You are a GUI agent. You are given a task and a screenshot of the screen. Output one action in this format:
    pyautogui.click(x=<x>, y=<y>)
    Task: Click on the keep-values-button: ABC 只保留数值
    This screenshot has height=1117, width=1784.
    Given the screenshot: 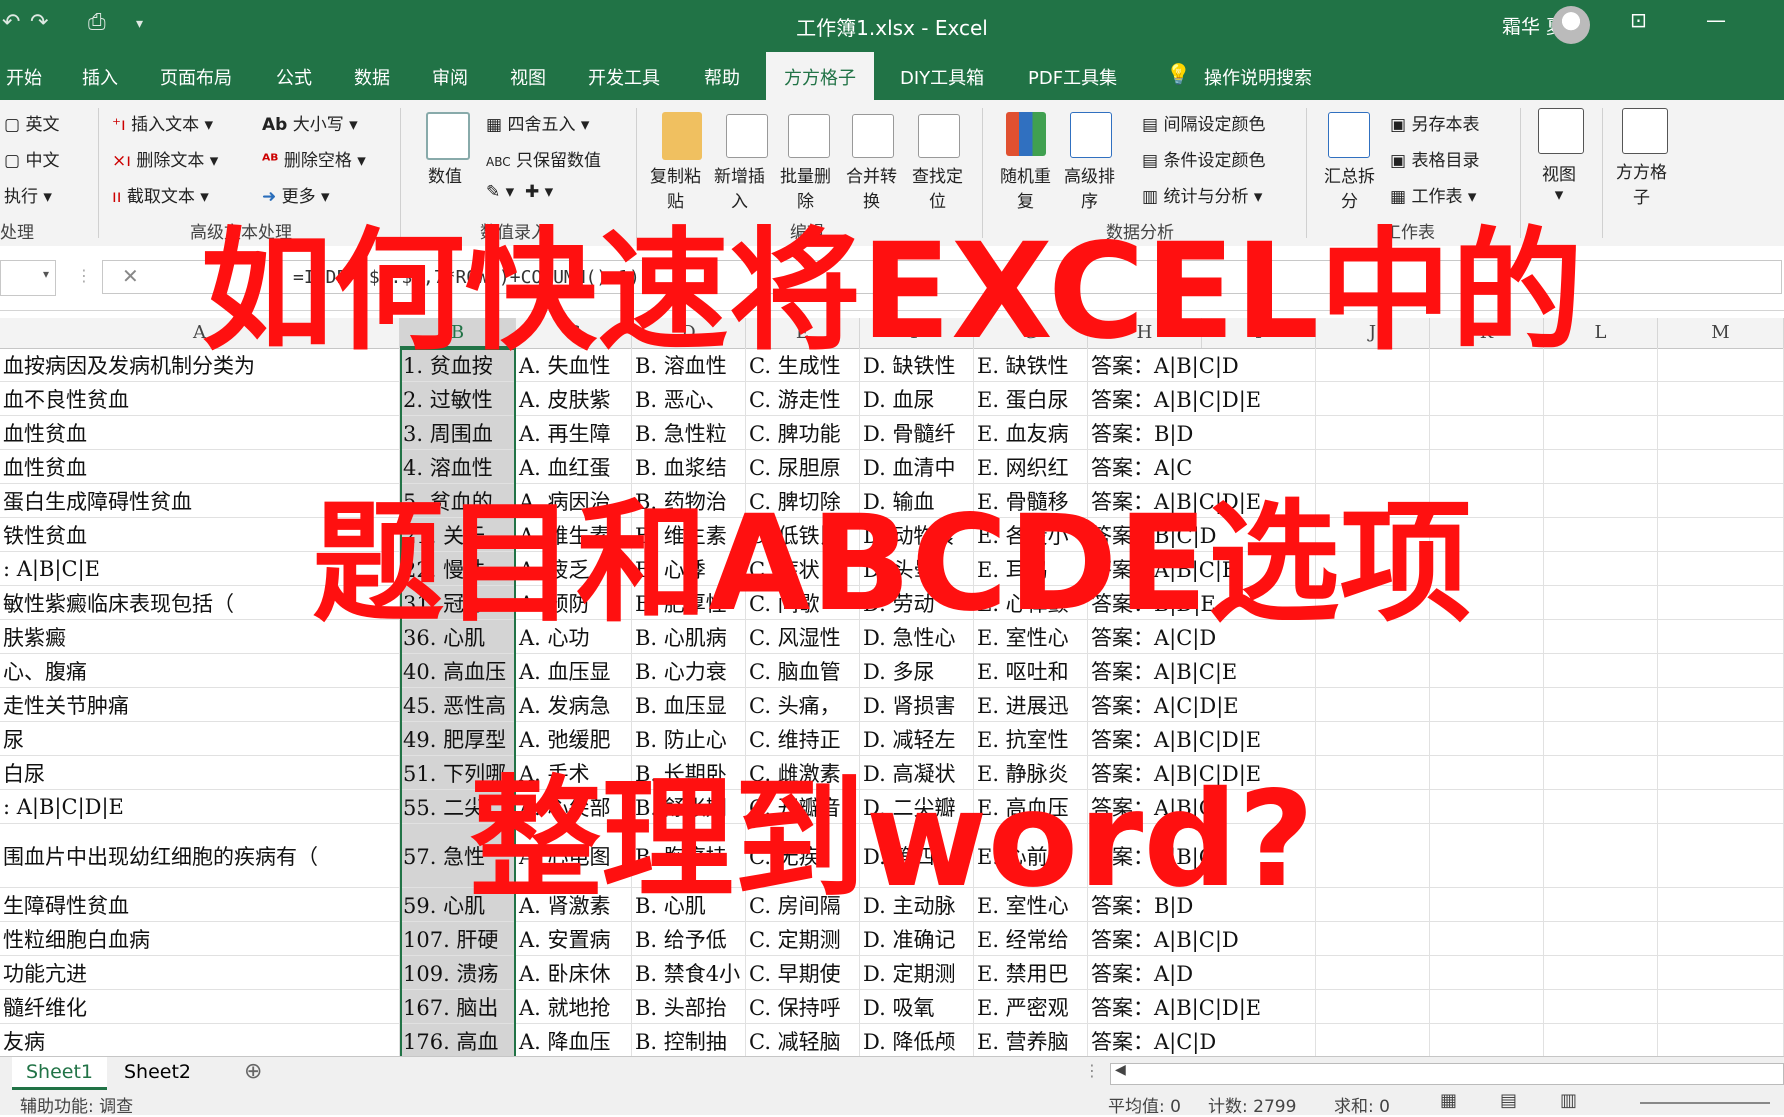 What is the action you would take?
    pyautogui.click(x=543, y=158)
    